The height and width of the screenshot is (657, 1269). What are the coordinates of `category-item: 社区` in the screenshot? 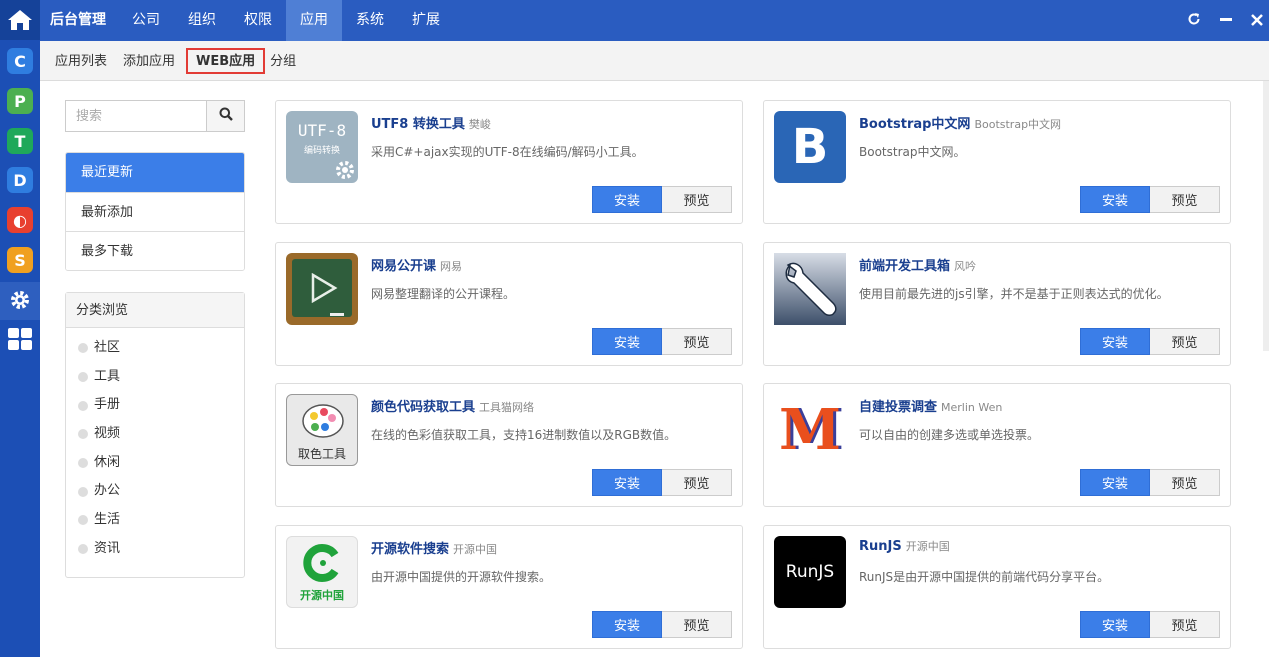 It's located at (155, 348).